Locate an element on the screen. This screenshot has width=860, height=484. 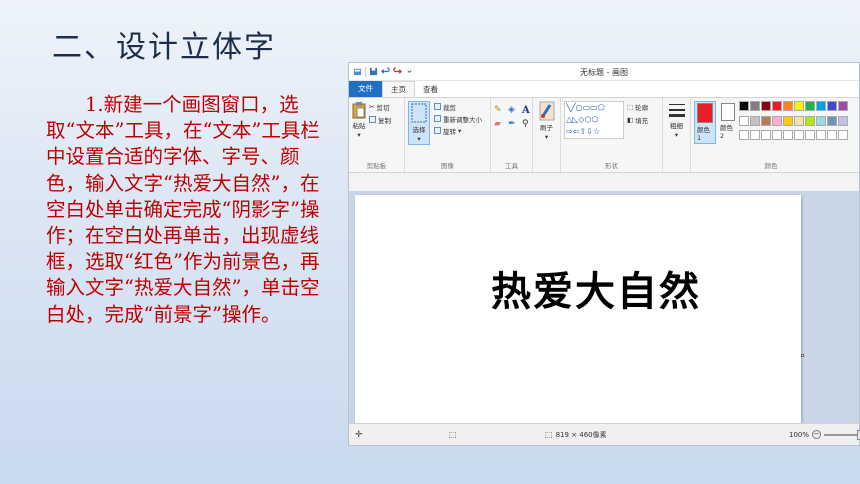
select-icon is located at coordinates (419, 113).